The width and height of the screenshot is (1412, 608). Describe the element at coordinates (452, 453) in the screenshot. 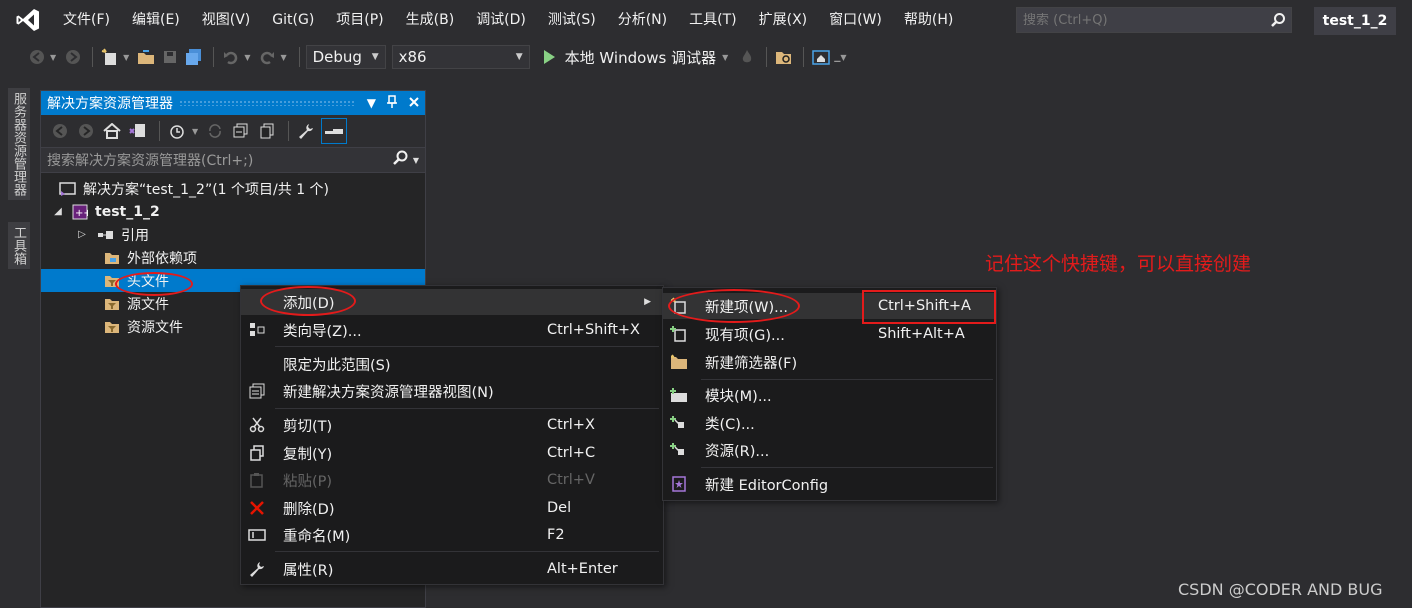

I see `menu-item-copy: 复制(Y) Ctrl+C` at that location.